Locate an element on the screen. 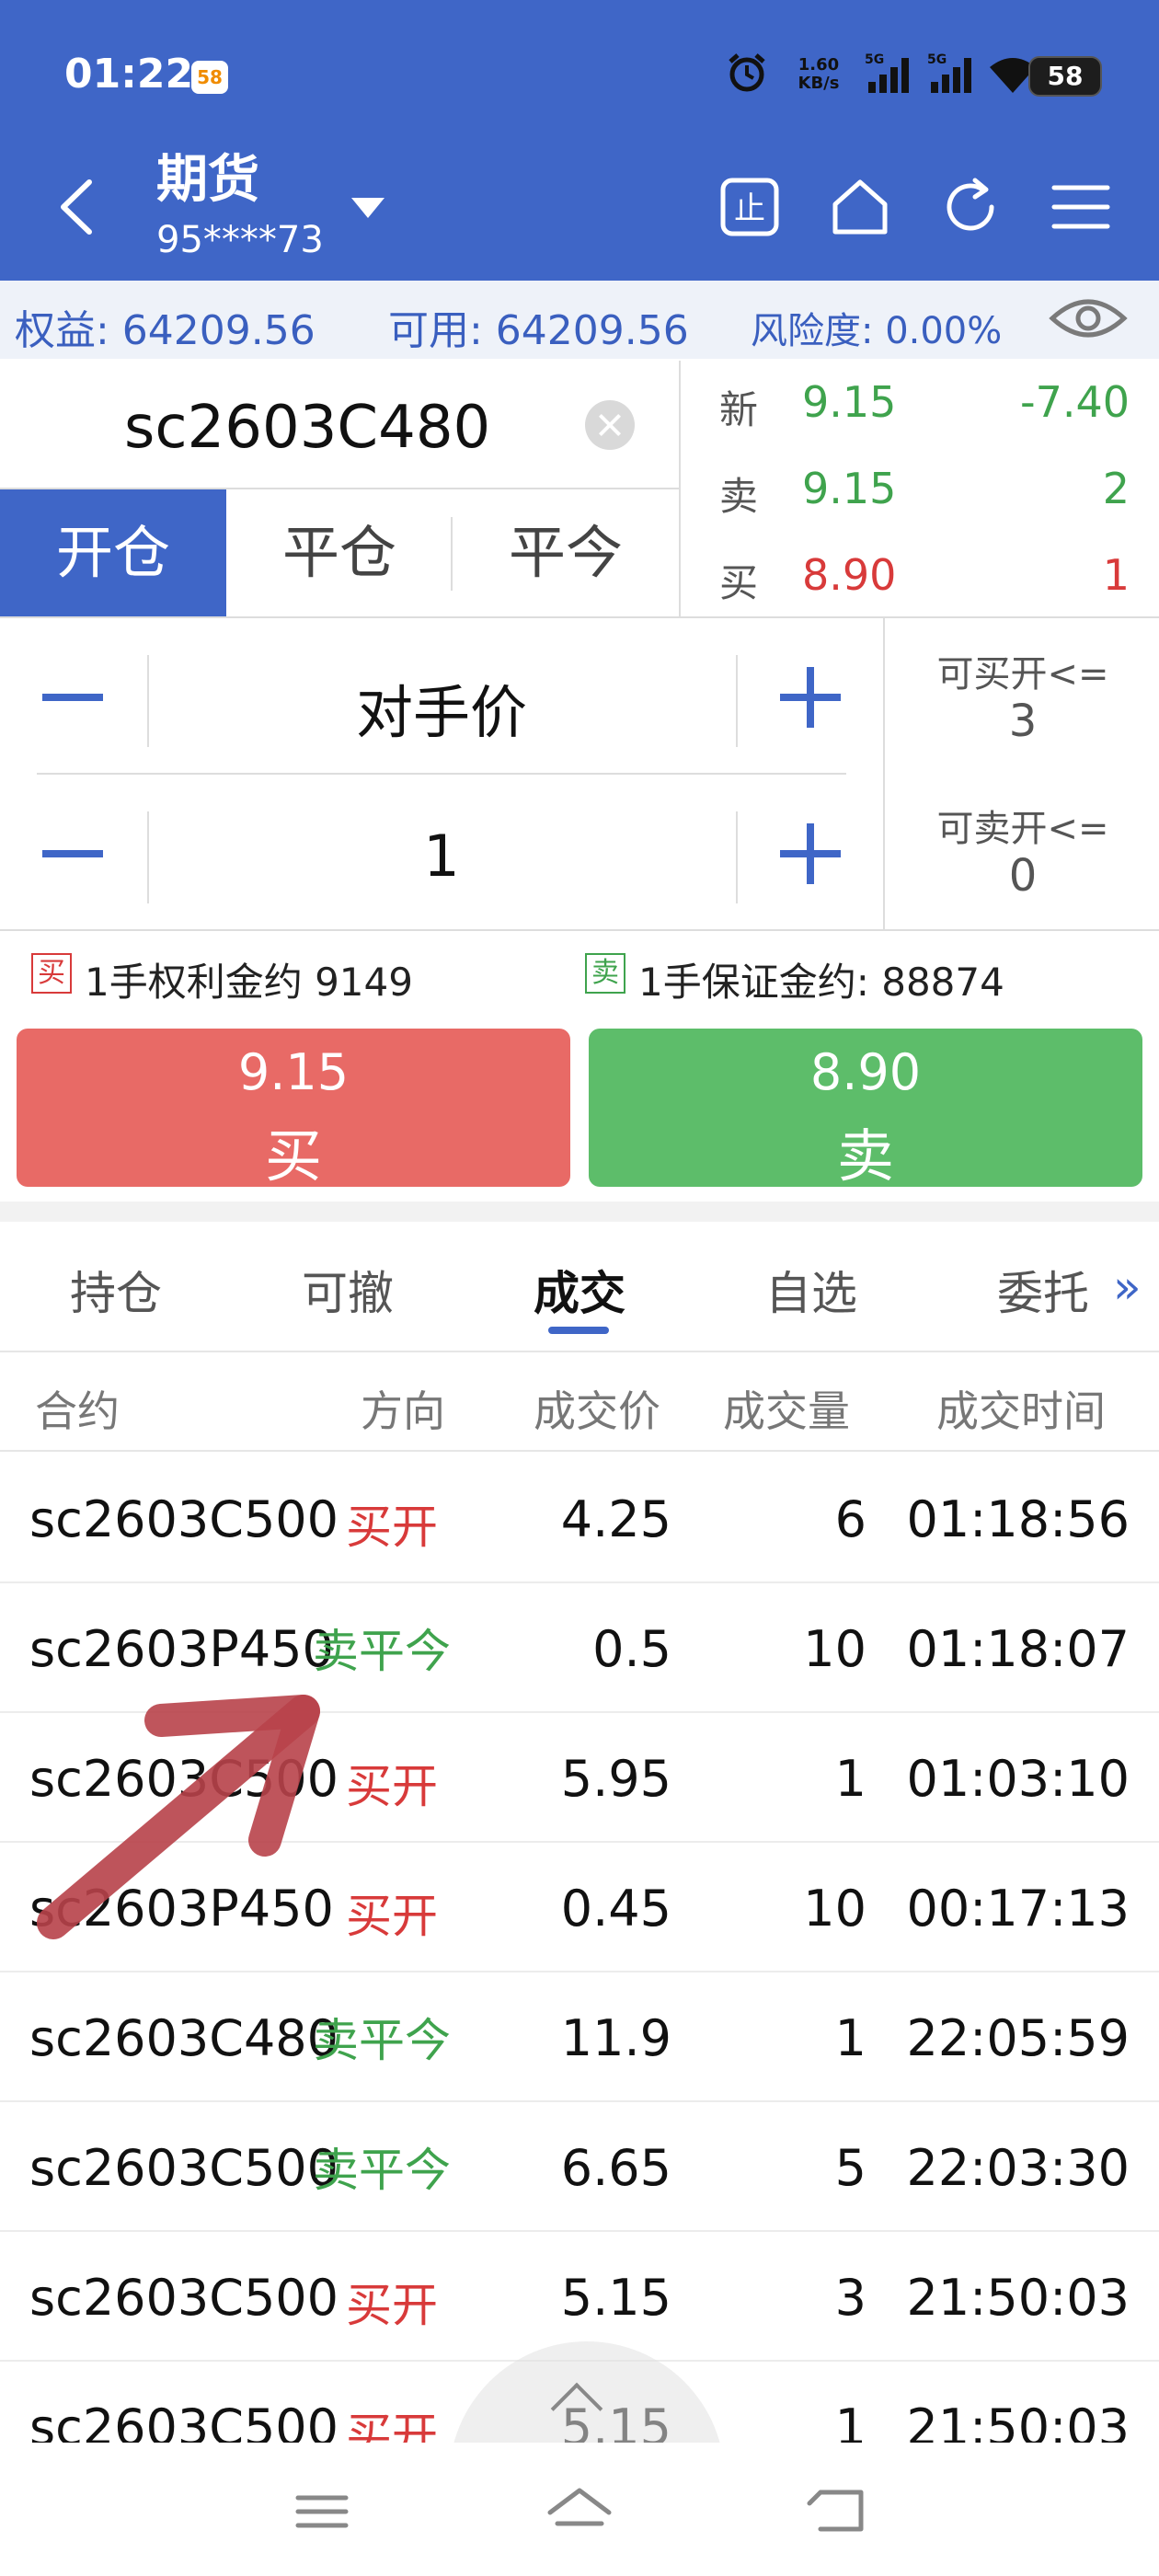 The image size is (1159, 2576). quantity-stepper: 1 is located at coordinates (441, 853).